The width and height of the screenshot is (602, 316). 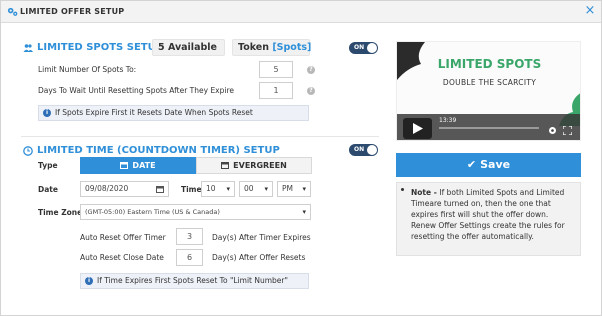 I want to click on dialog-title: LIMITED OFFER SETUP, so click(x=72, y=11).